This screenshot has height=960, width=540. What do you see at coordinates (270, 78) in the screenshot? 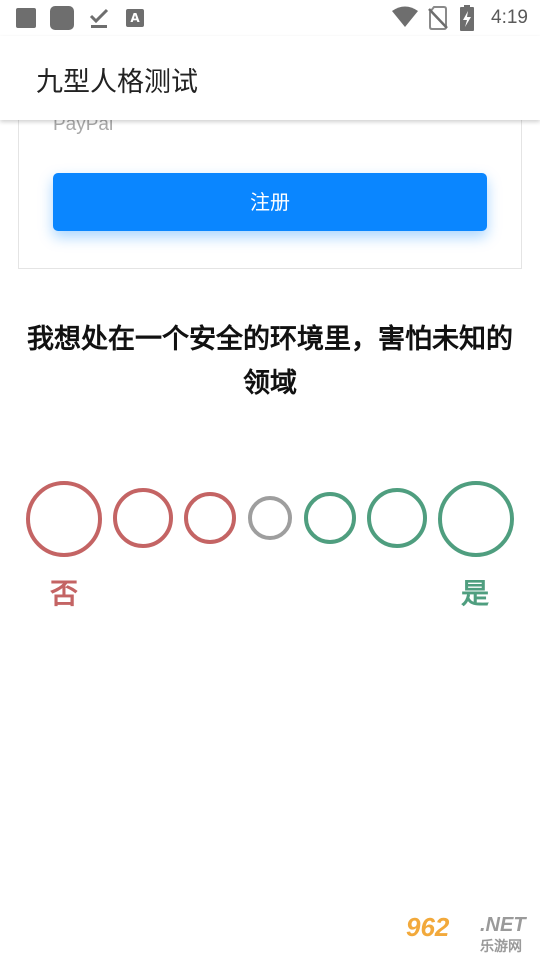
I see `app-bar: 九型人格测试` at bounding box center [270, 78].